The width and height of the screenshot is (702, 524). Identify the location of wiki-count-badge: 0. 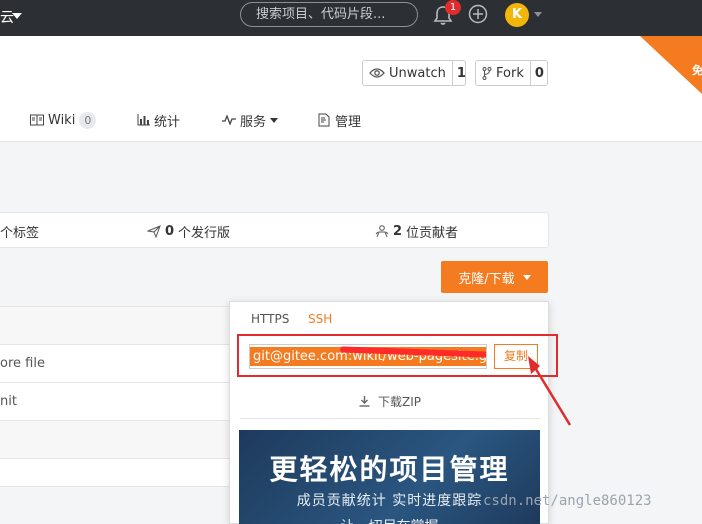
(88, 120).